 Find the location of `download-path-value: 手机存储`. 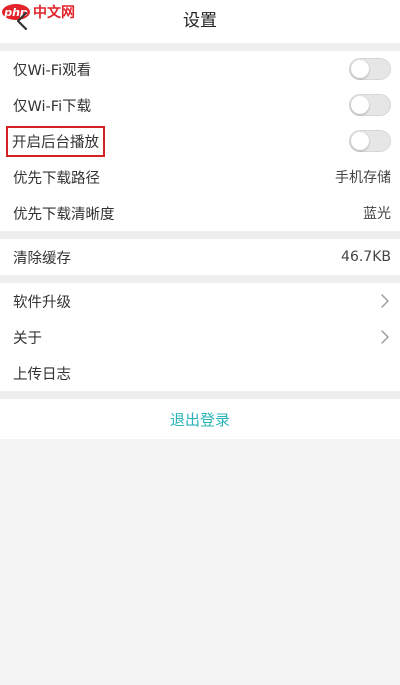

download-path-value: 手机存储 is located at coordinates (363, 178).